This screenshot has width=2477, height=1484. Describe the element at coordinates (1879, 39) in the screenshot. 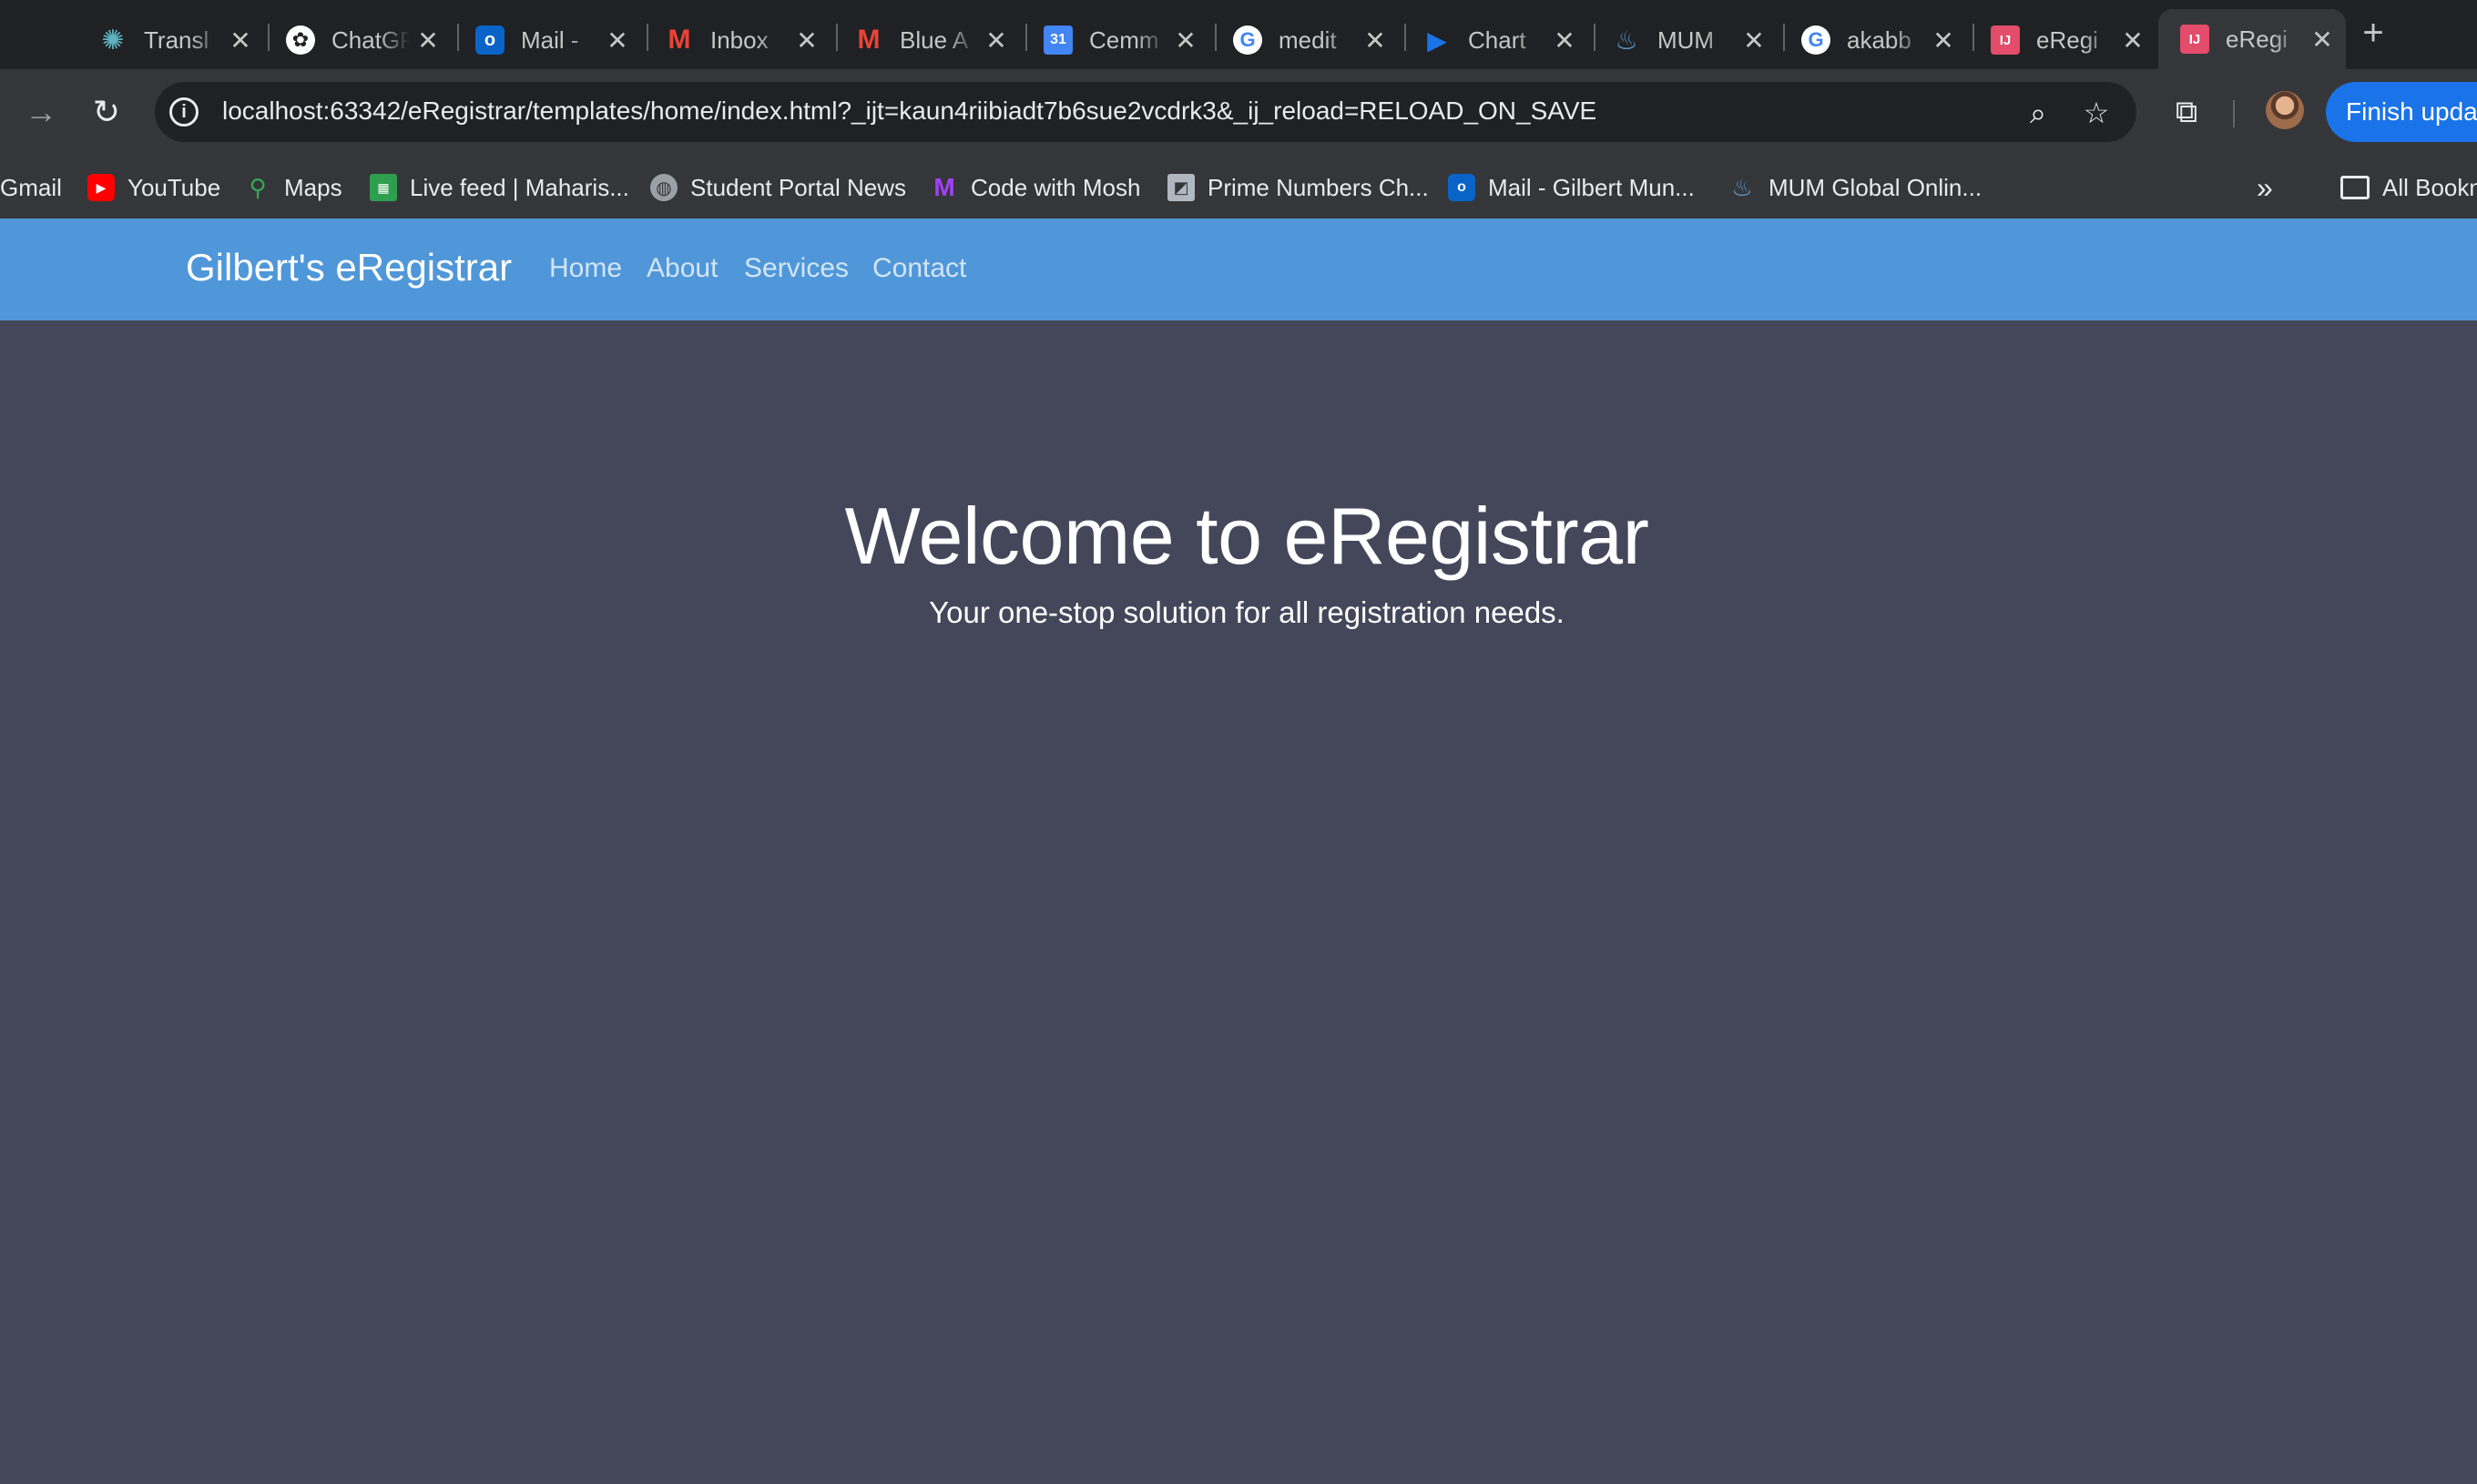

I see `tab-label: akabb` at that location.